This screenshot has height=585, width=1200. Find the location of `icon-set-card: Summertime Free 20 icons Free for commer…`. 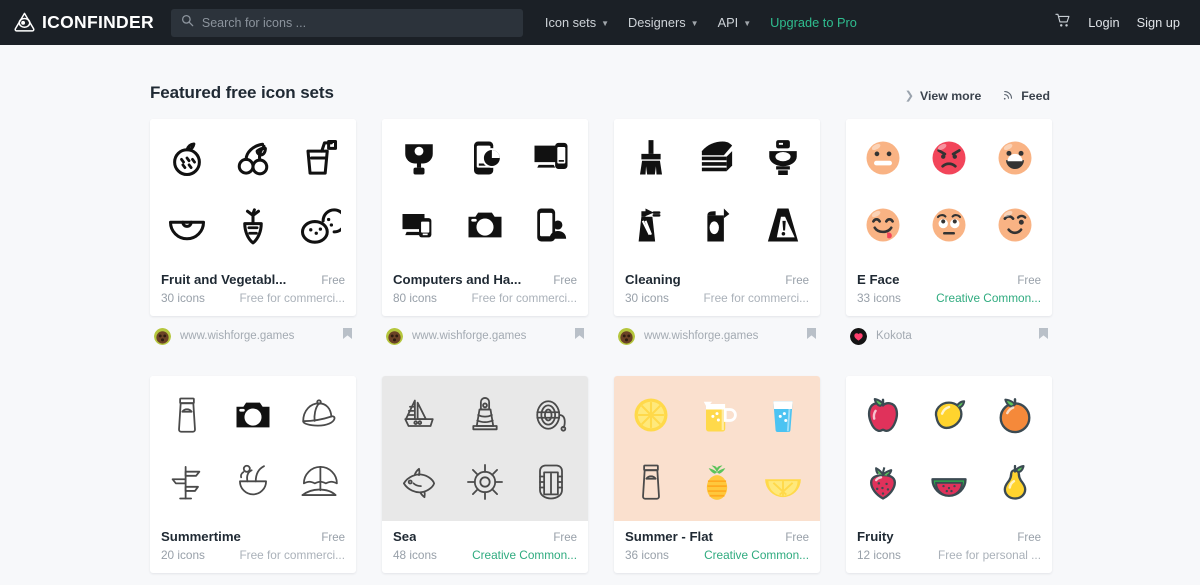

icon-set-card: Summertime Free 20 icons Free for commer… is located at coordinates (253, 480).